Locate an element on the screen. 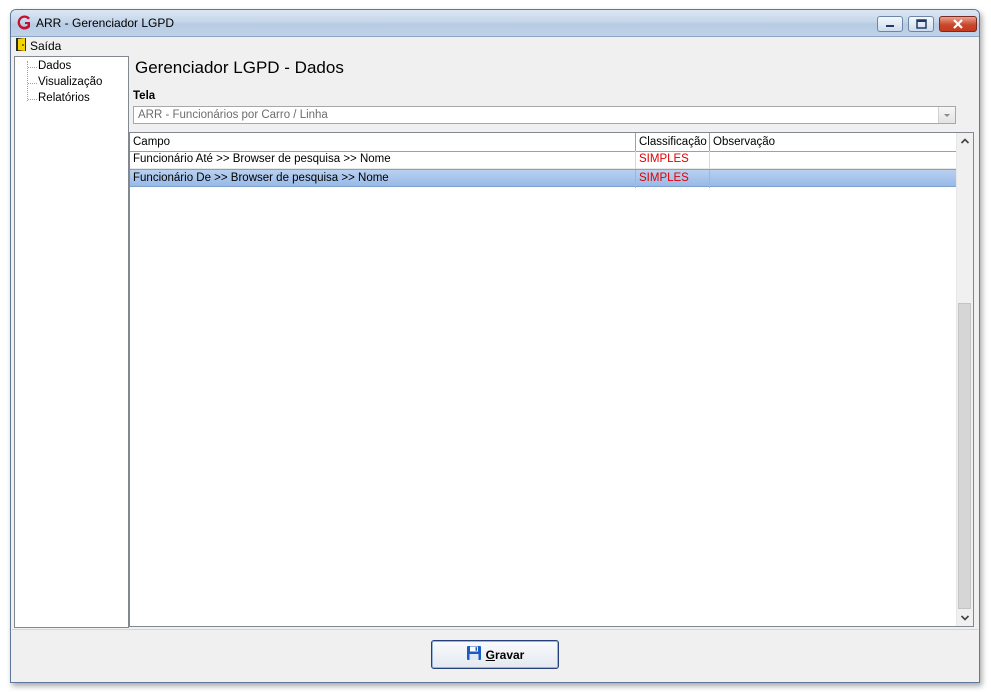 This screenshot has width=991, height=692. tree-item-dados: Dados is located at coordinates (54, 66).